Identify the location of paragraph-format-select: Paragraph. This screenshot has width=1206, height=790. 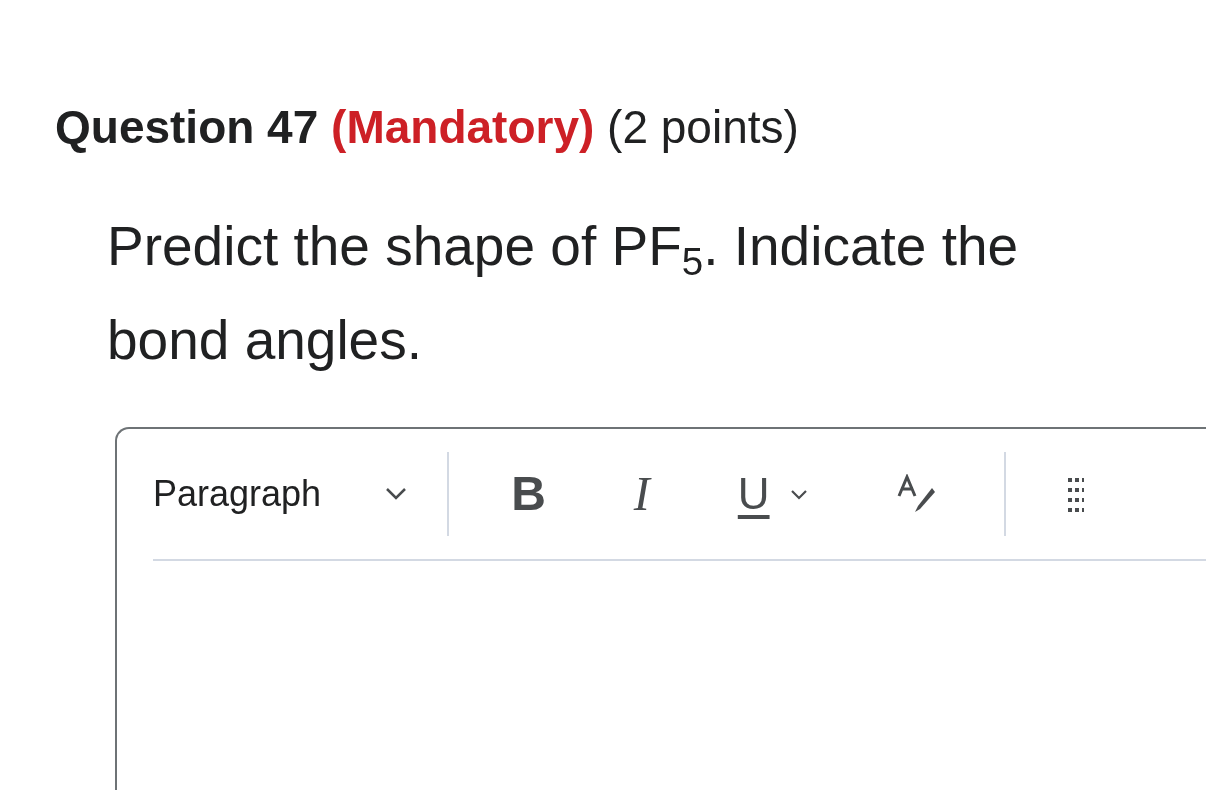
(280, 494).